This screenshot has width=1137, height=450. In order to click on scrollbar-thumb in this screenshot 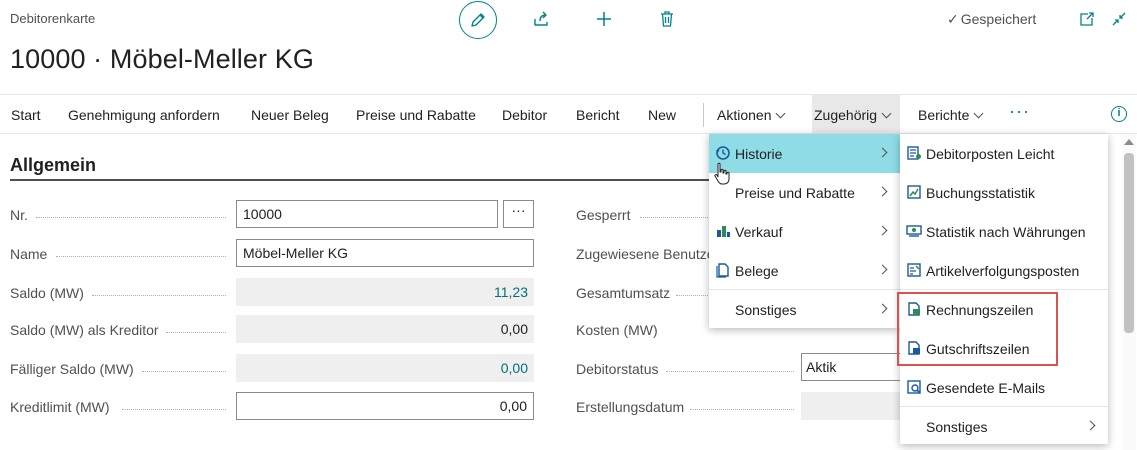, I will do `click(1129, 243)`.